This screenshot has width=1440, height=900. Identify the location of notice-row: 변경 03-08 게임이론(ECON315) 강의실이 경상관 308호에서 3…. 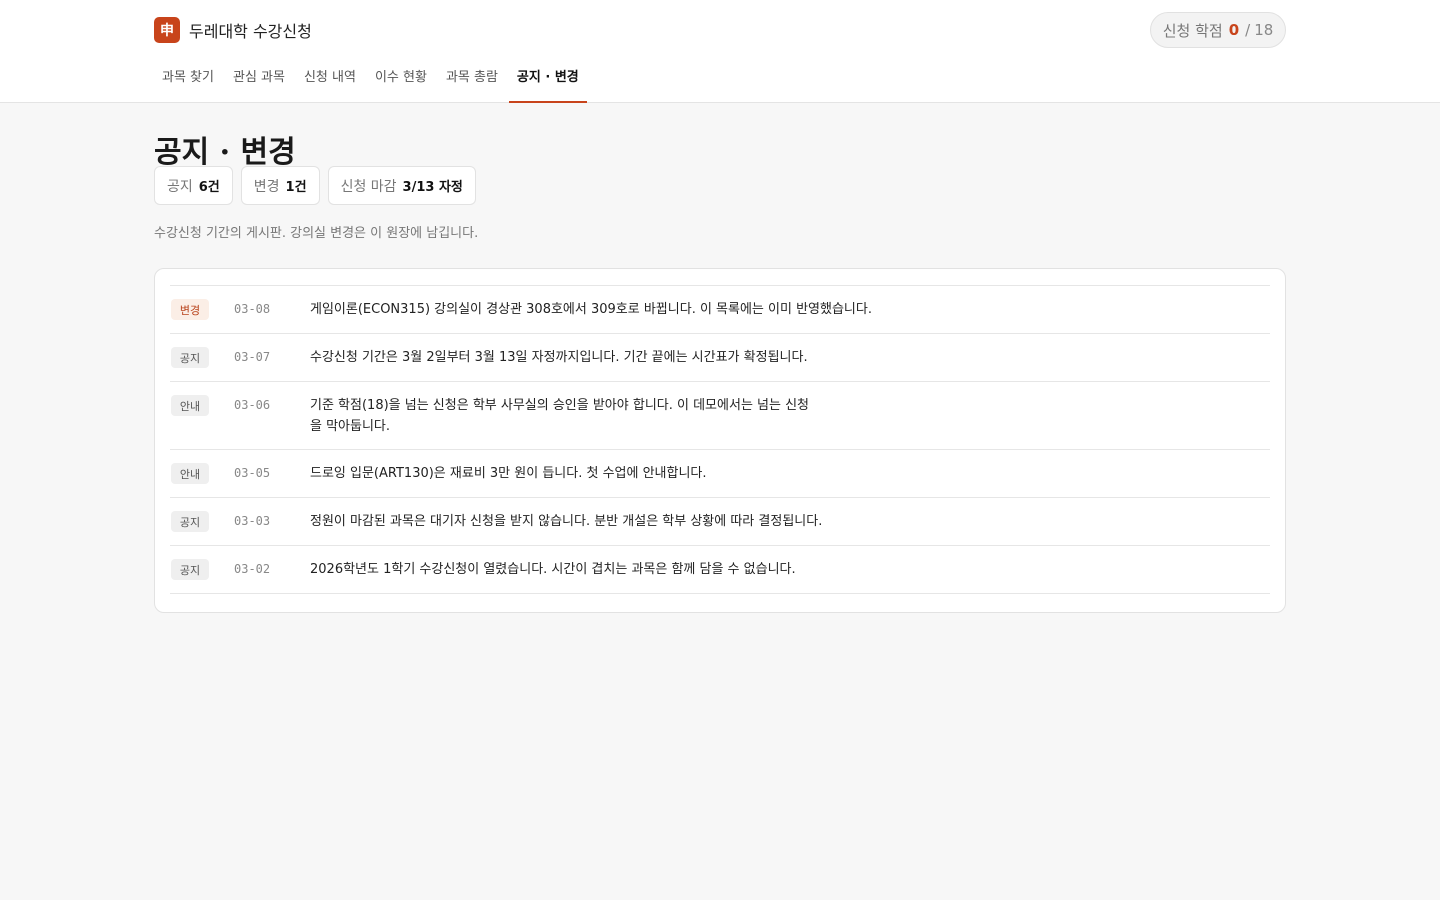
(720, 310).